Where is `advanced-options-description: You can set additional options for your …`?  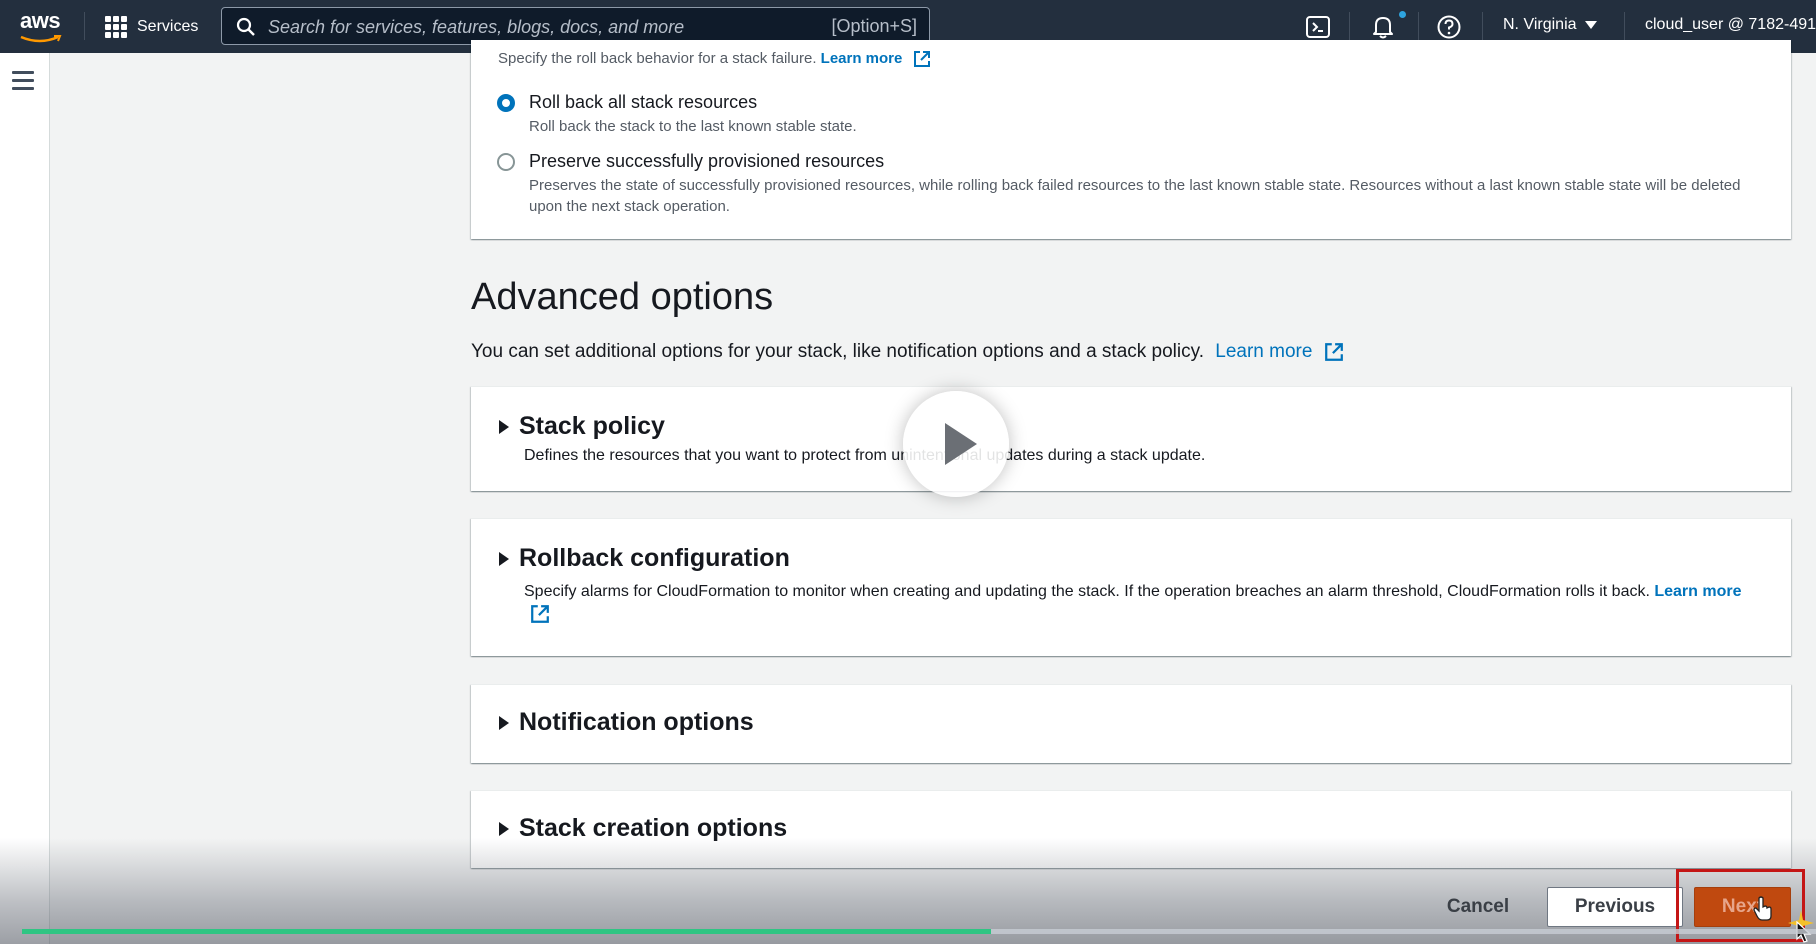
advanced-options-description: You can set additional options for your … is located at coordinates (907, 352).